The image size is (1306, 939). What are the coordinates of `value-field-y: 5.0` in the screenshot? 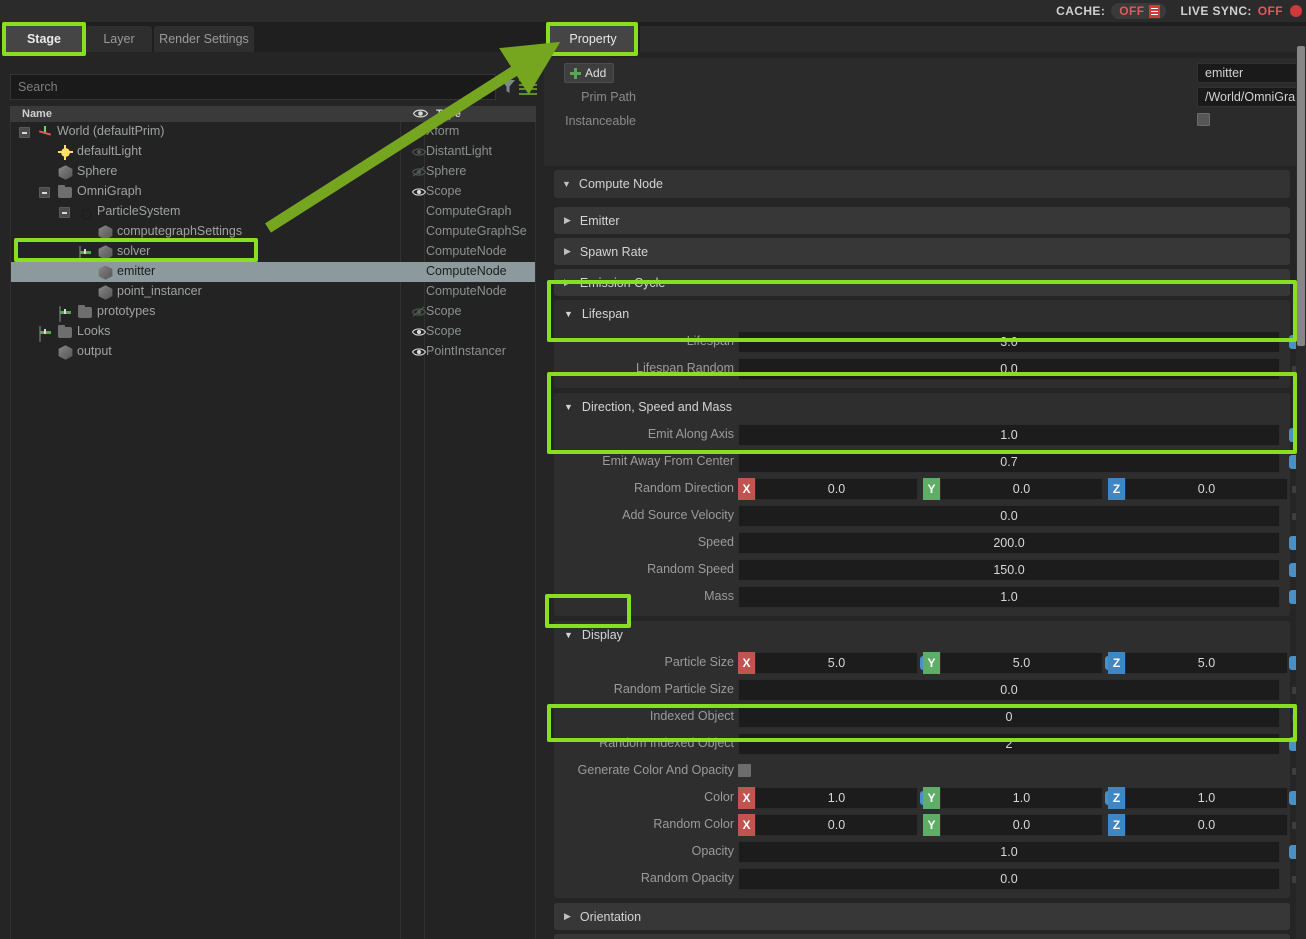 It's located at (1021, 663).